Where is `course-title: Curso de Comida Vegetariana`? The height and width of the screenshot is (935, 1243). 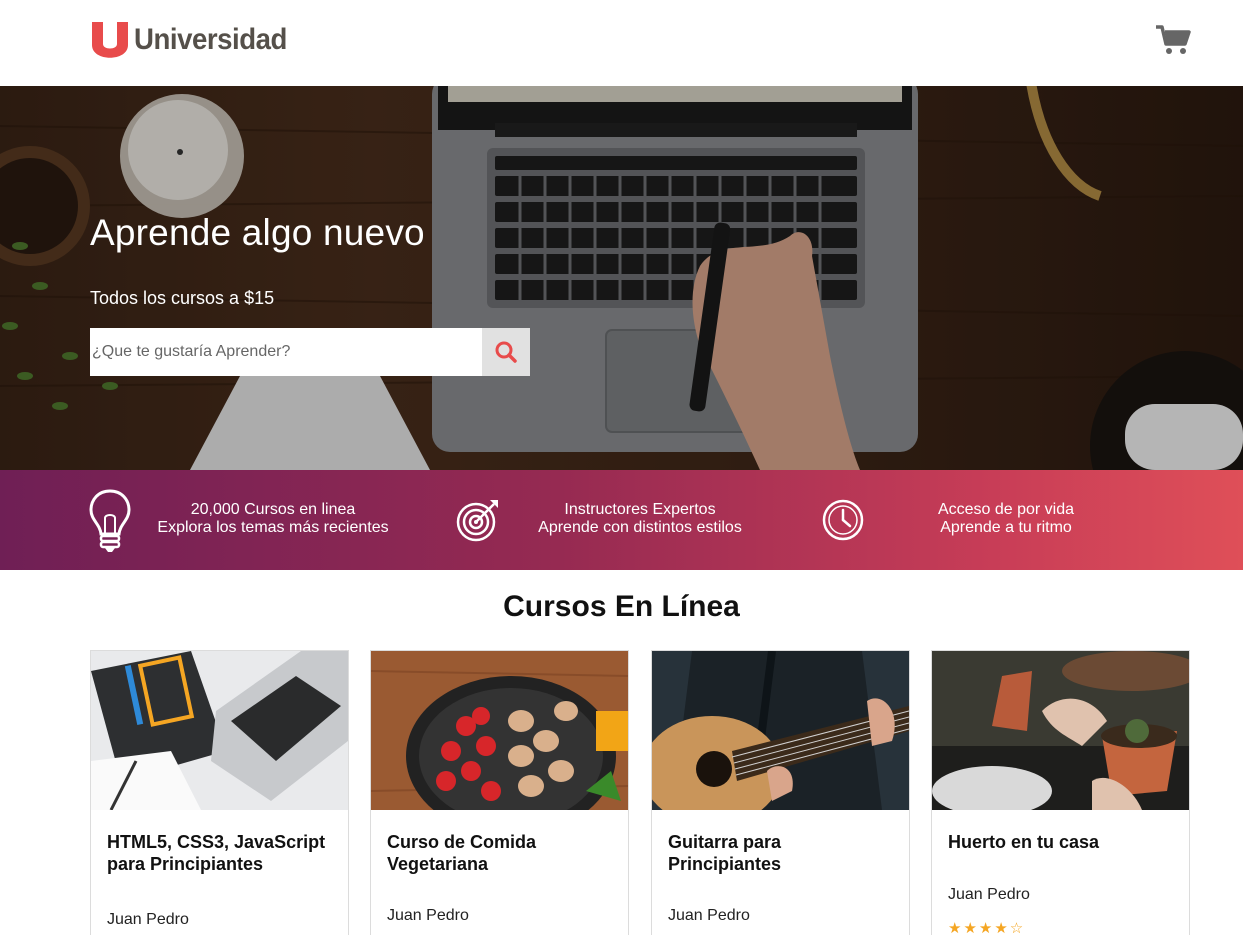
course-title: Curso de Comida Vegetariana is located at coordinates (502, 853).